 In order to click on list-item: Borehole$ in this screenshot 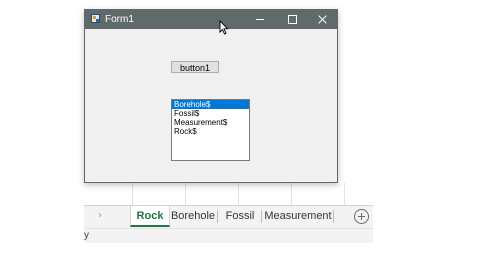, I will do `click(210, 104)`.